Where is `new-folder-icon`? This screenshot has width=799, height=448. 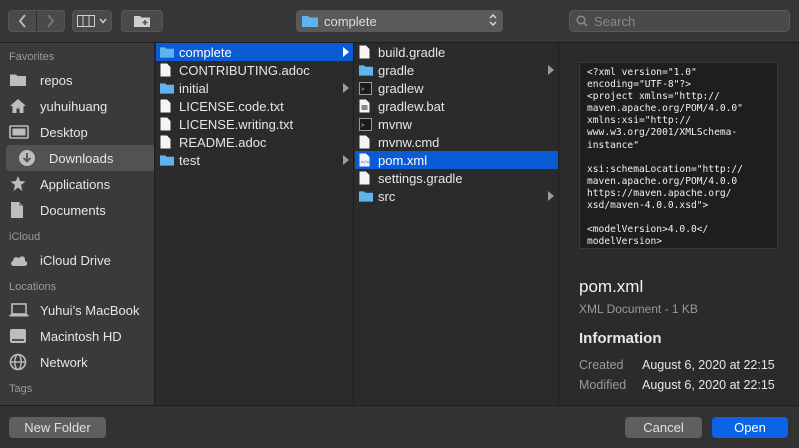 new-folder-icon is located at coordinates (142, 21).